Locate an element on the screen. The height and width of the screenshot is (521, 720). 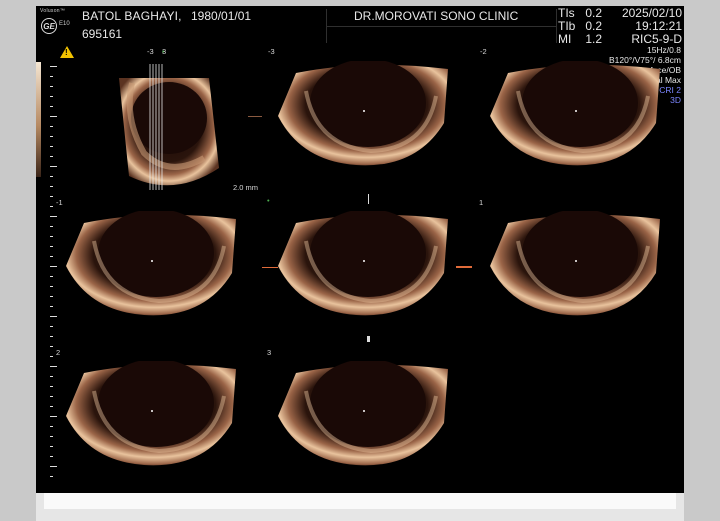
reference-slice-image is located at coordinates (169, 127).